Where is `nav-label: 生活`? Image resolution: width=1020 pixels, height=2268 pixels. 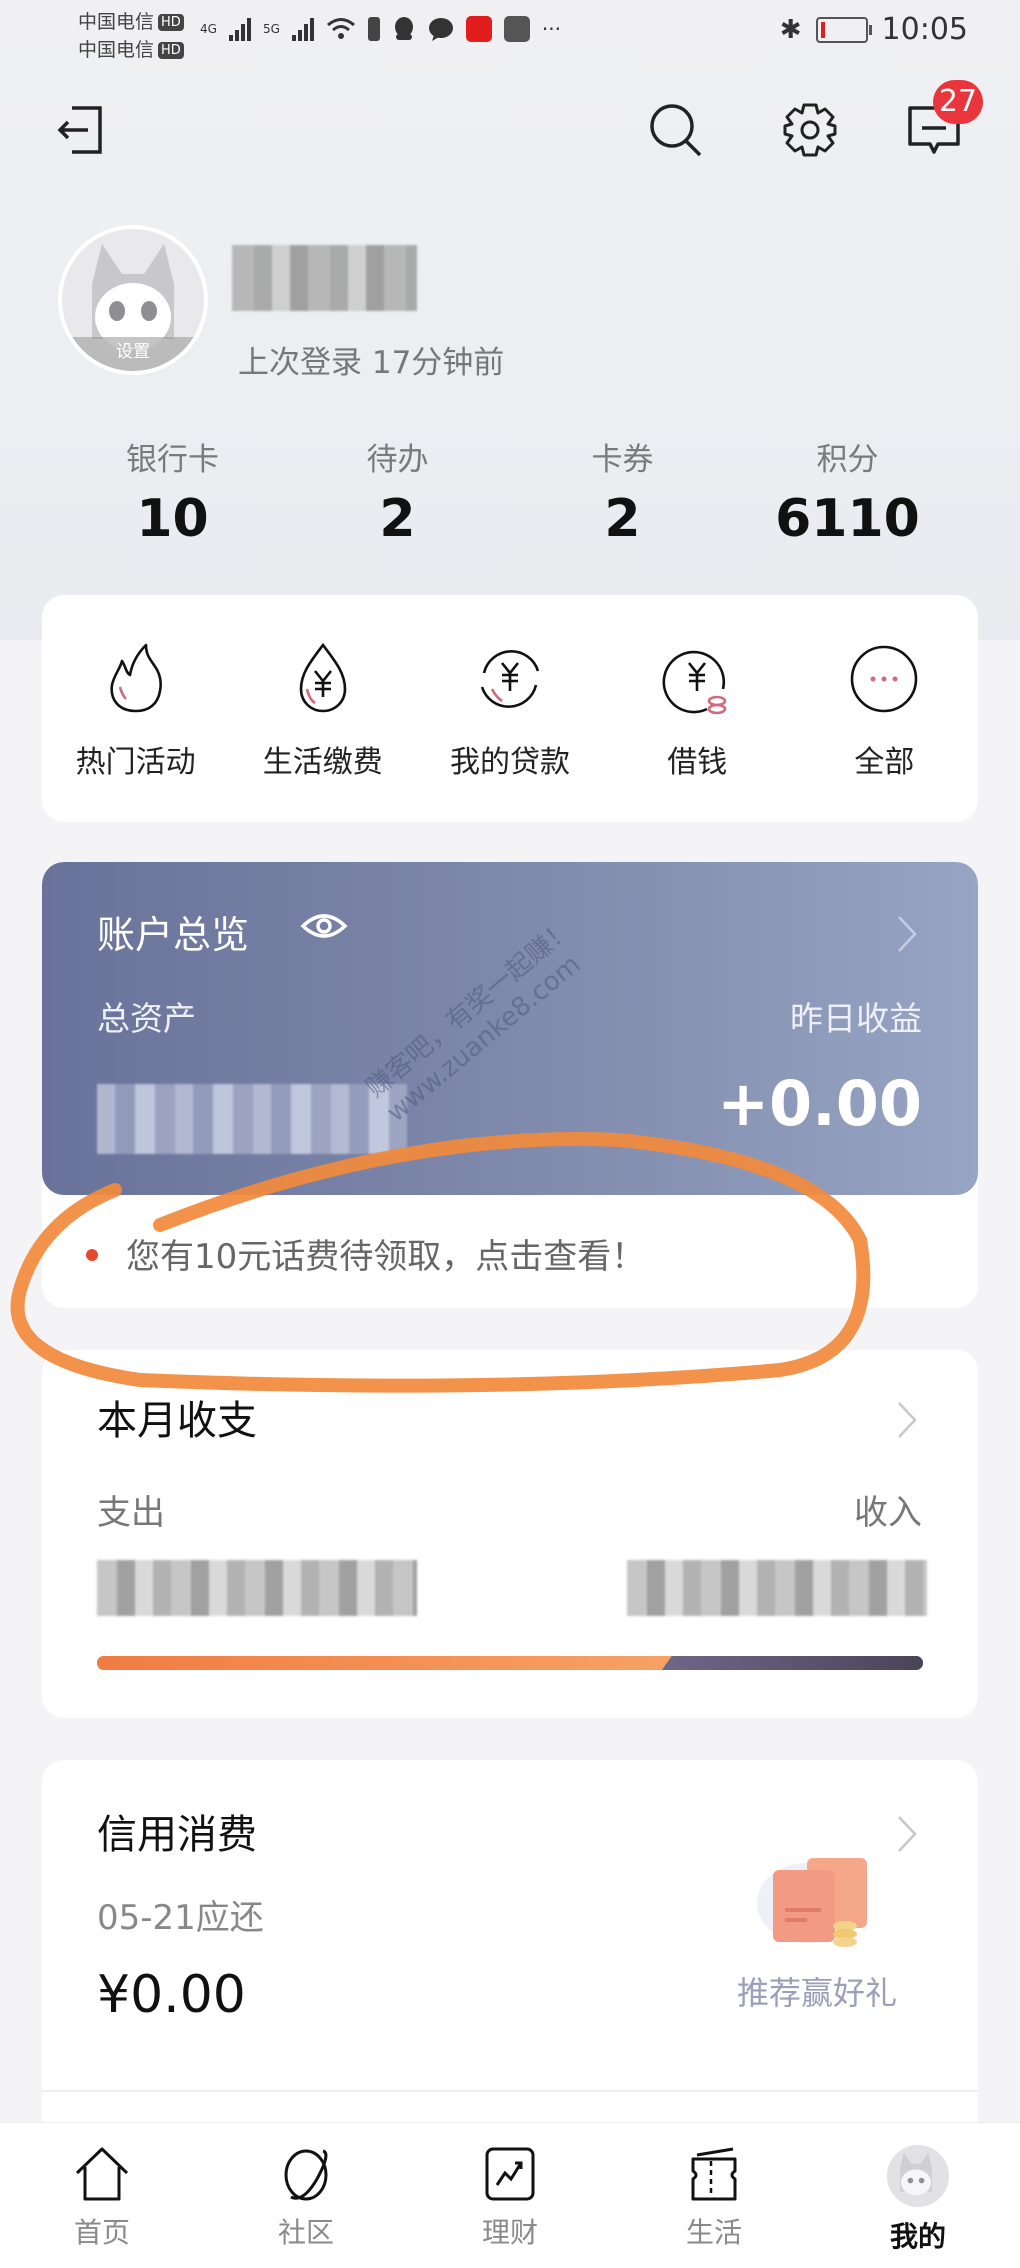 nav-label: 生活 is located at coordinates (713, 2232).